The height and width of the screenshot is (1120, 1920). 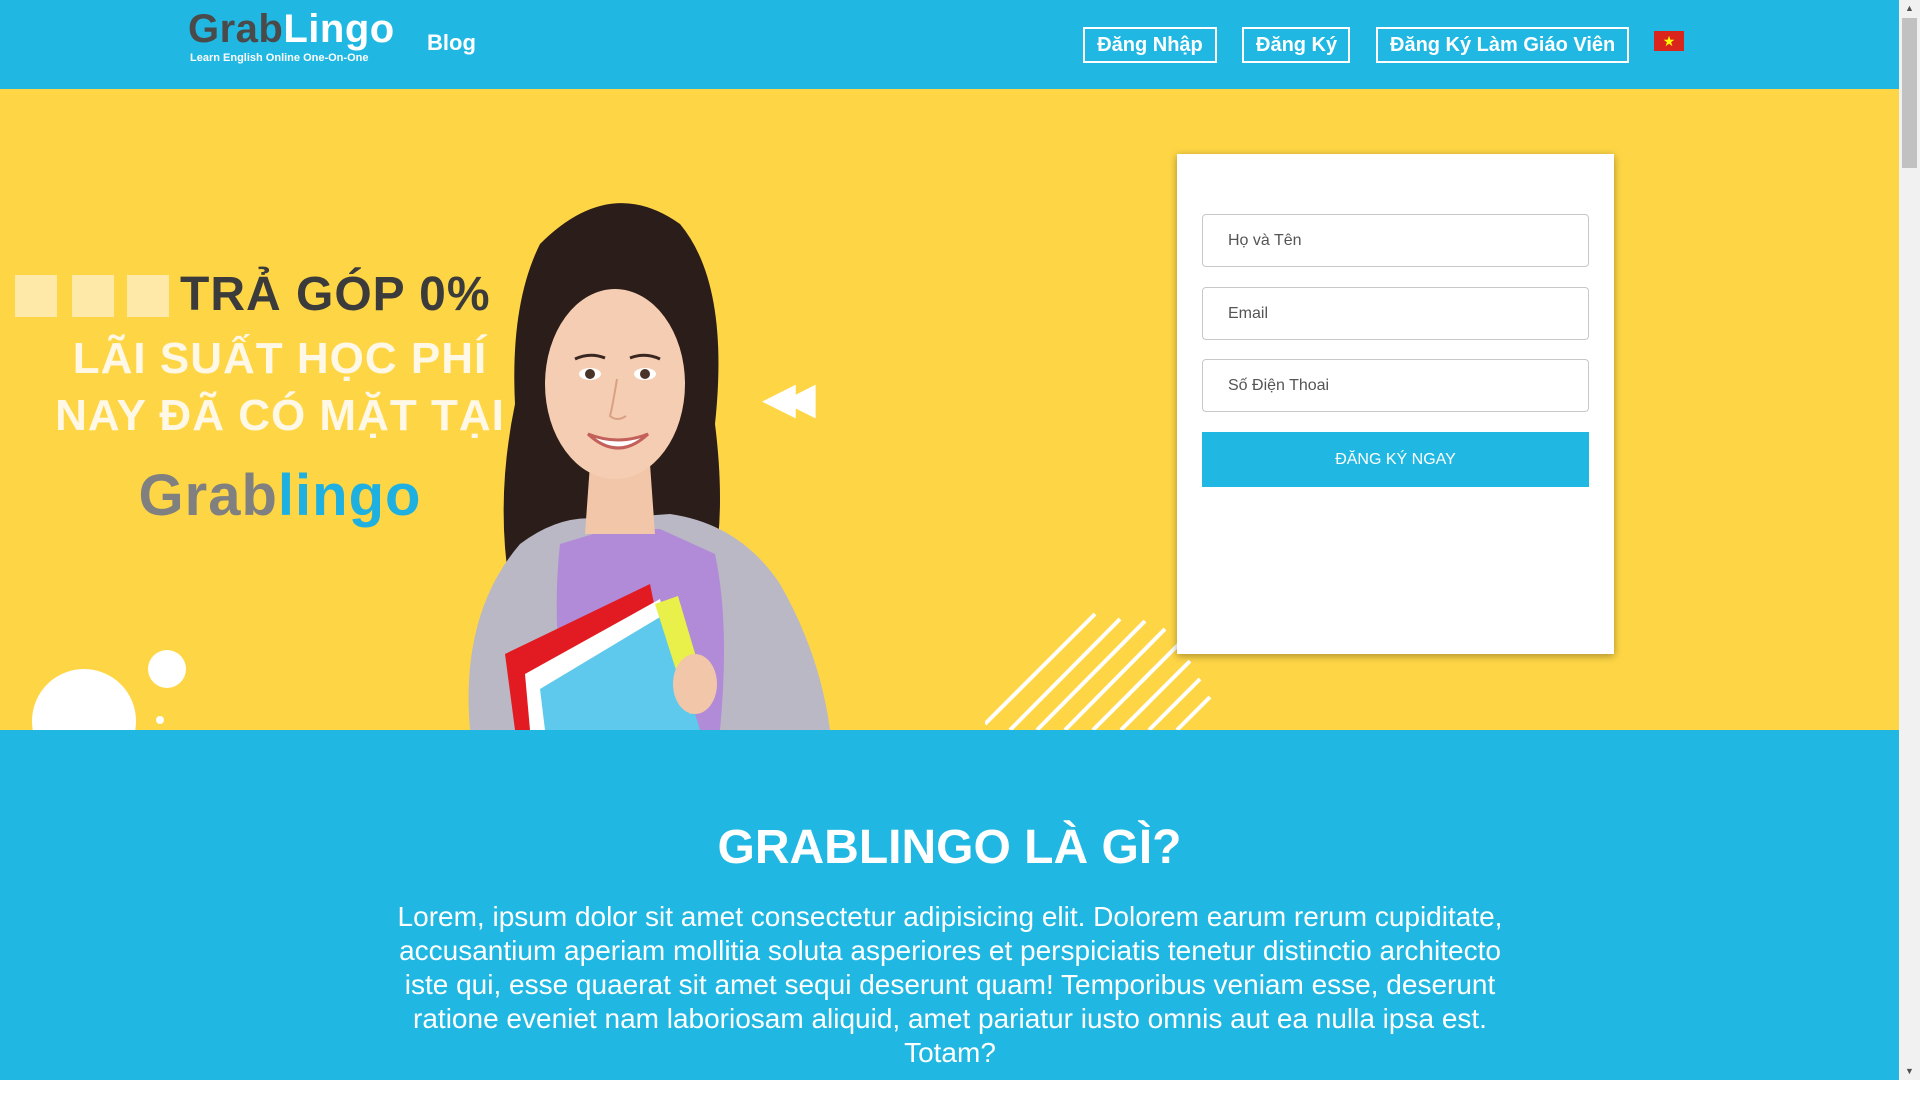 What do you see at coordinates (279, 58) in the screenshot?
I see `logo-tagline: Learn English Online One-On-One` at bounding box center [279, 58].